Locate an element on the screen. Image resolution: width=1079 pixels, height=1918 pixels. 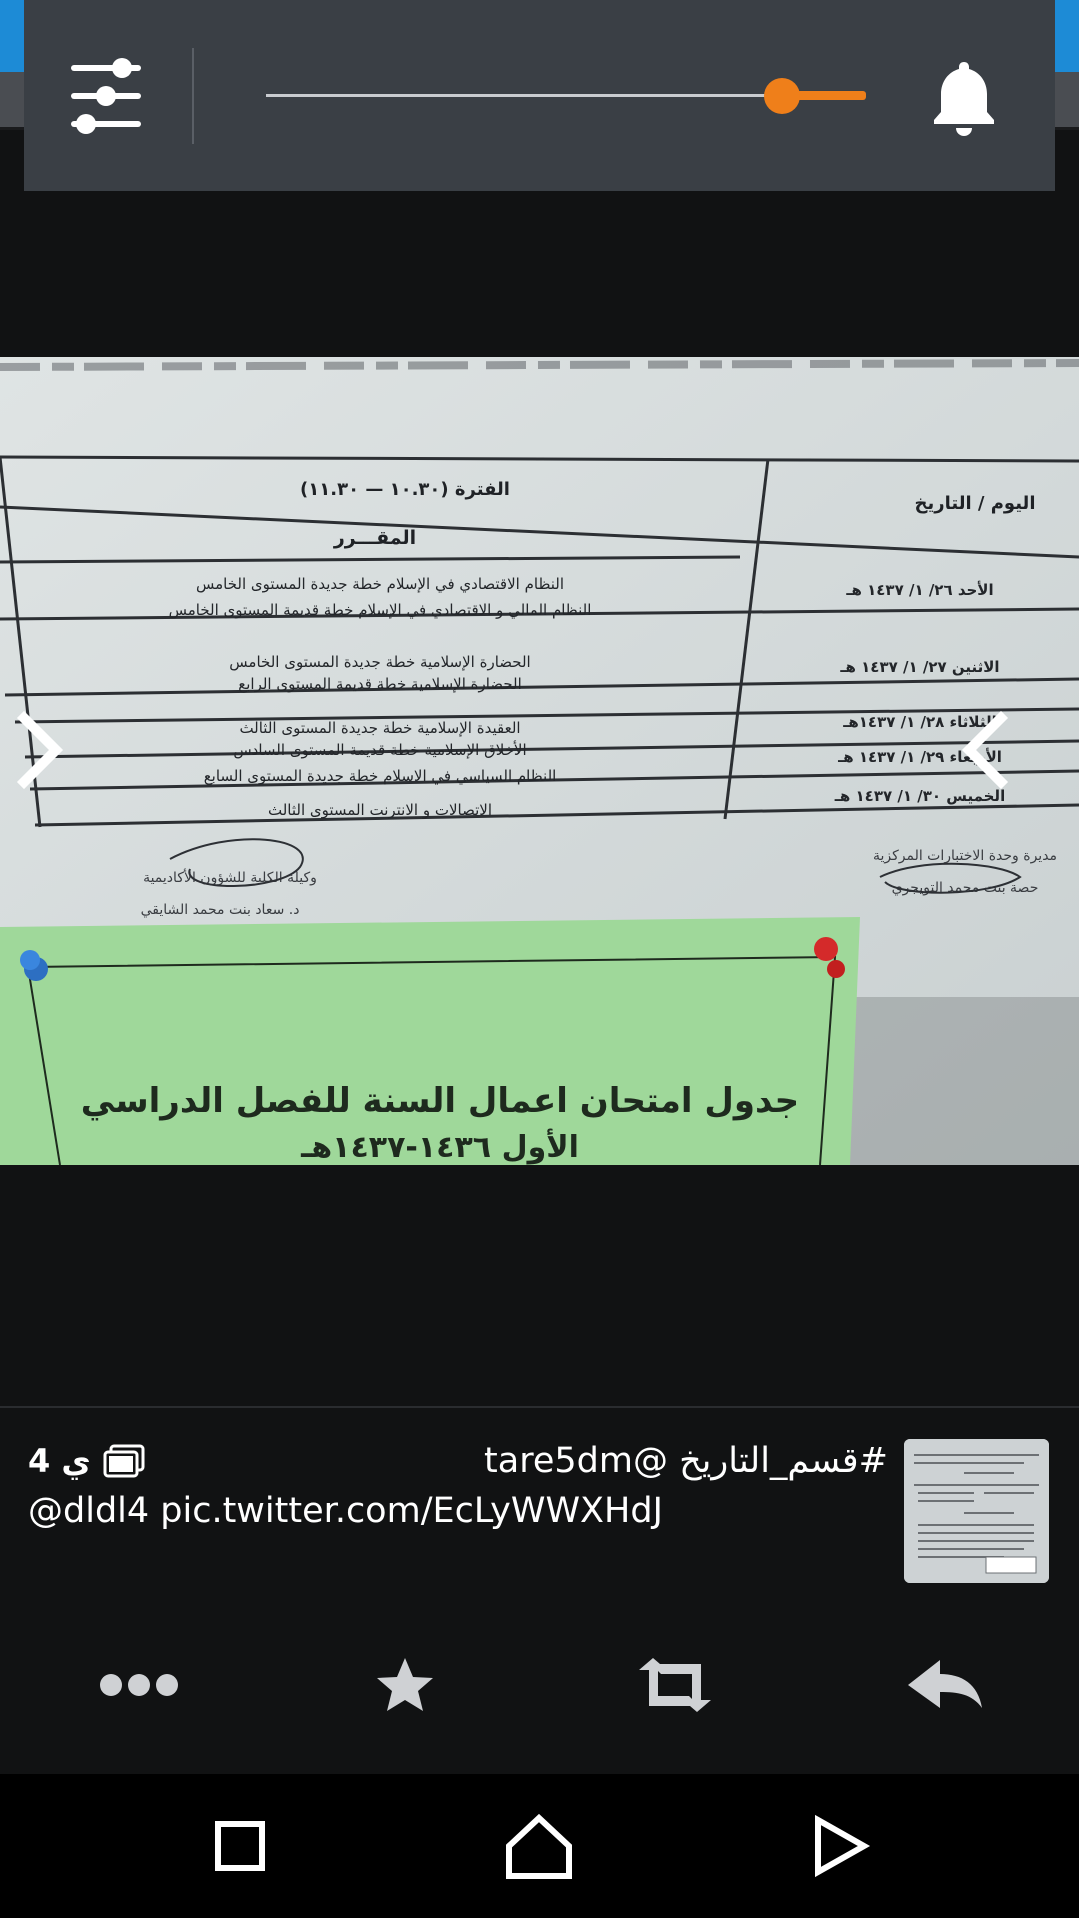
chevron-left-icon is located at coordinates (985, 750).